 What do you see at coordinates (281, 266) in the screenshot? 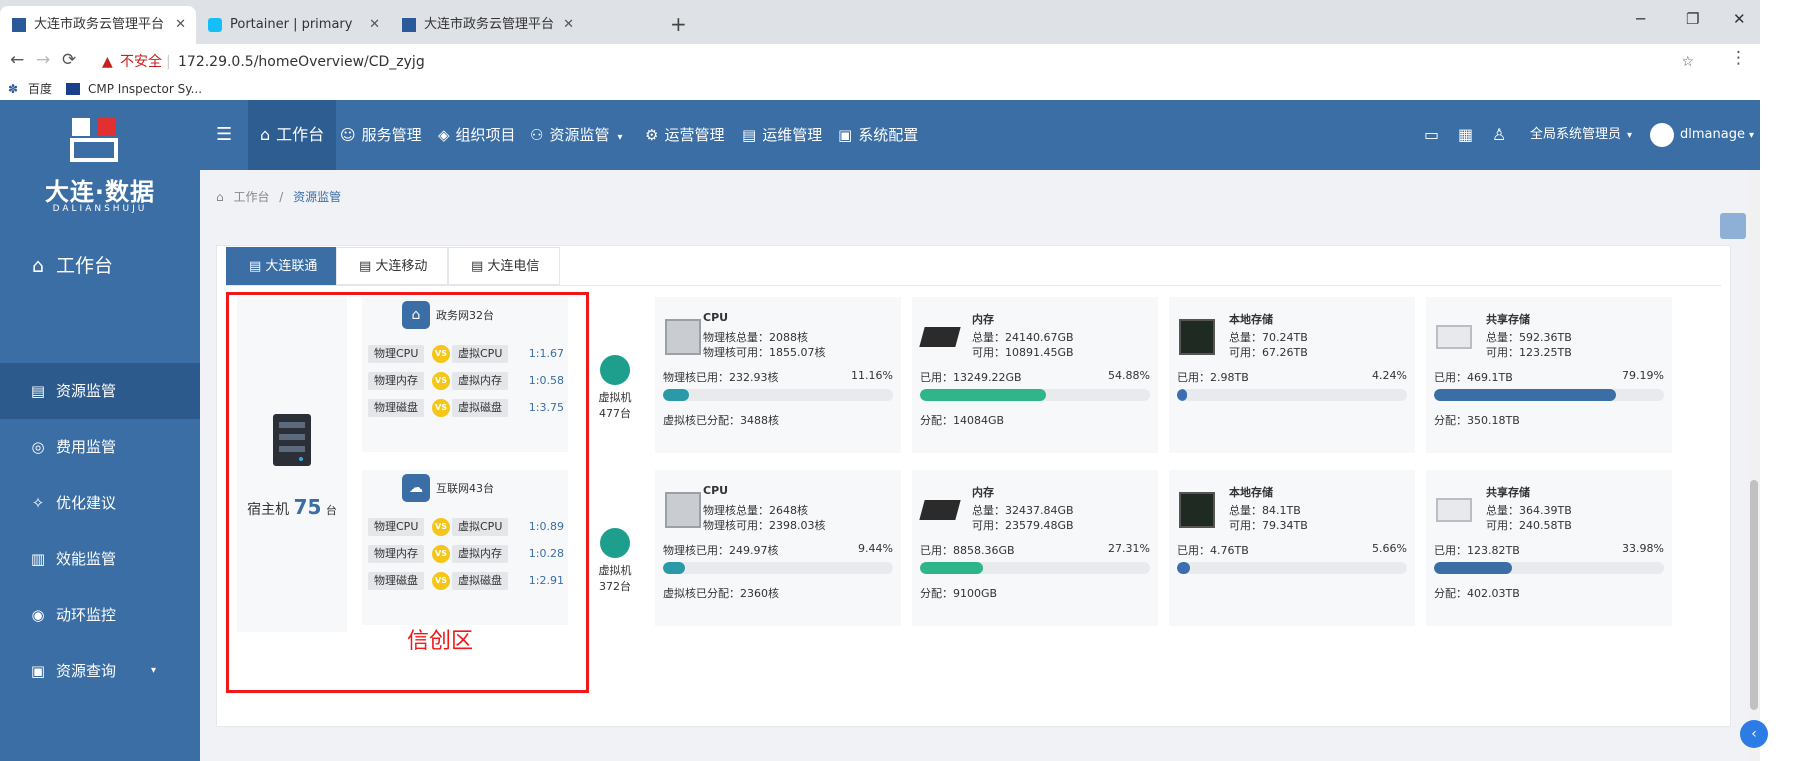
I see `tab-unicom: ▤ 大连联通` at bounding box center [281, 266].